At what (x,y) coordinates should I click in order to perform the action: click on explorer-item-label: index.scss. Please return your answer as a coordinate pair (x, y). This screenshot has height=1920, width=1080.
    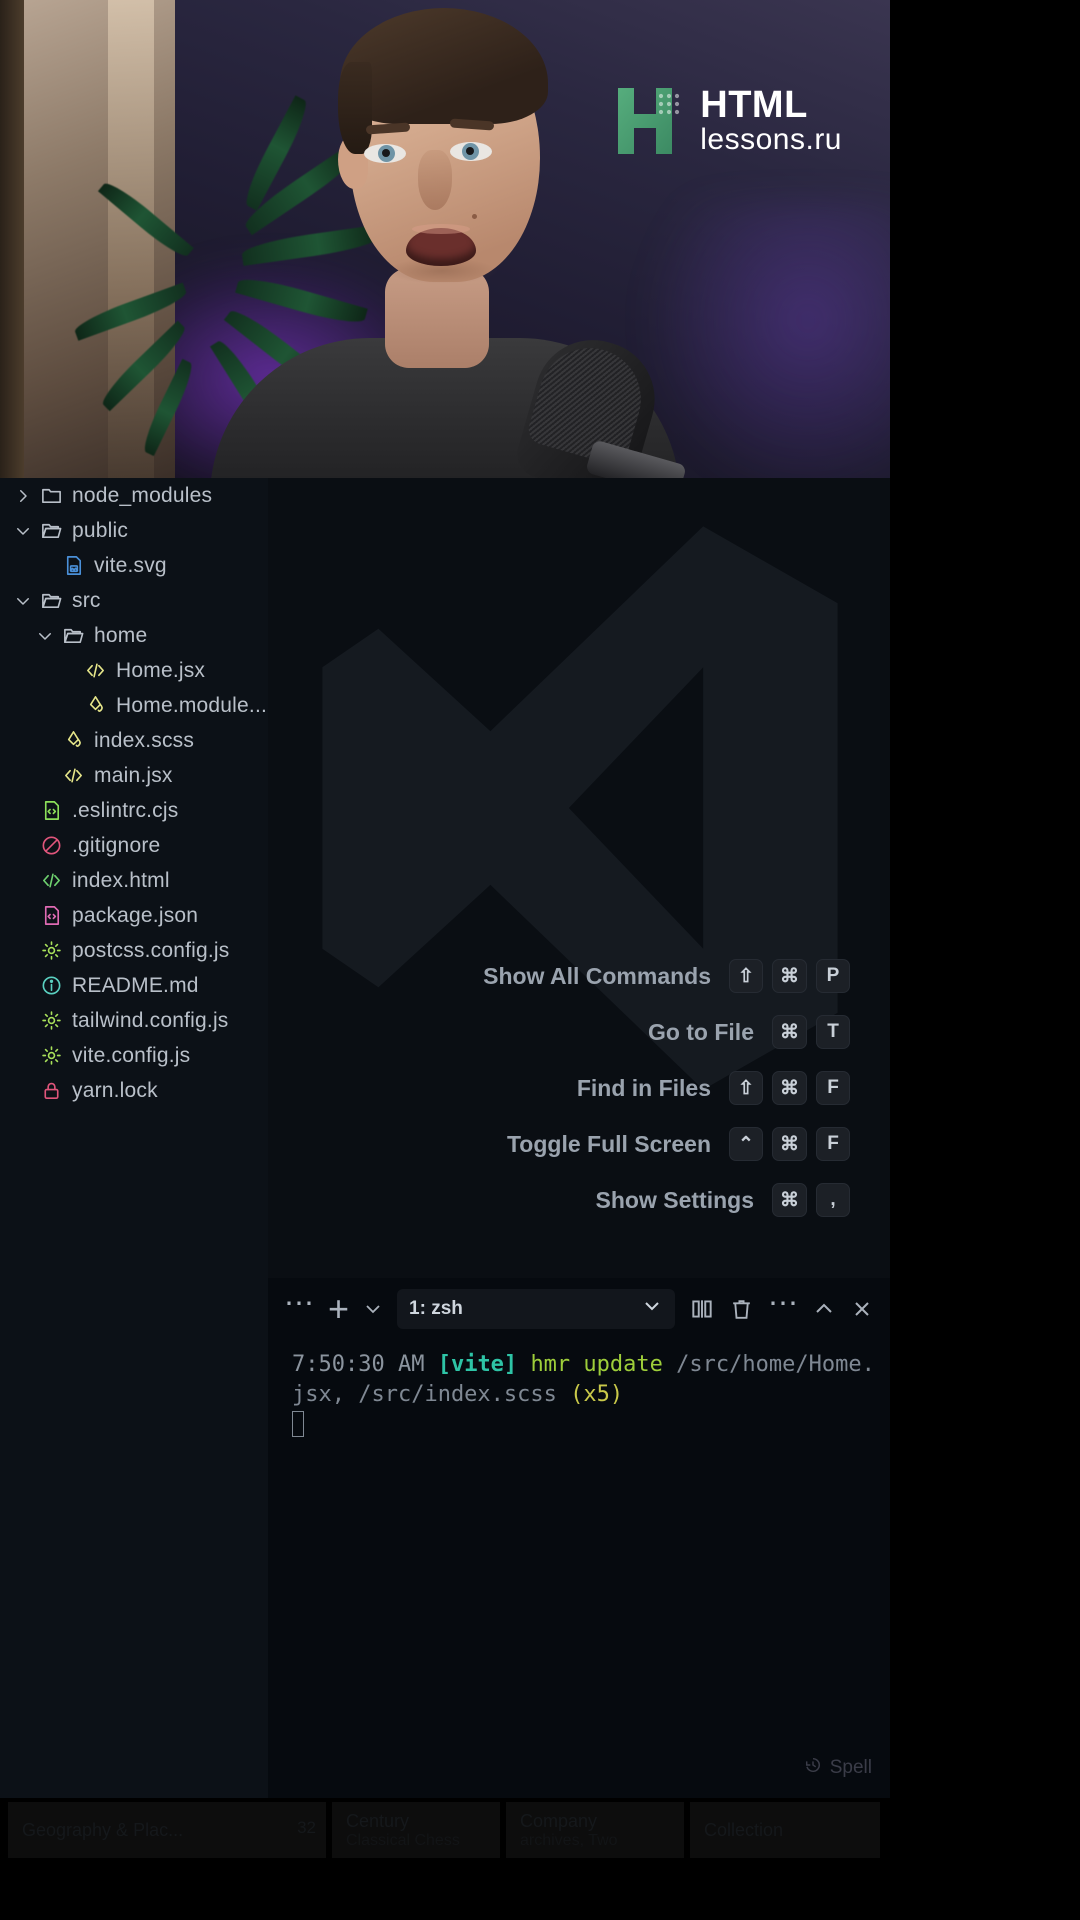
    Looking at the image, I should click on (144, 740).